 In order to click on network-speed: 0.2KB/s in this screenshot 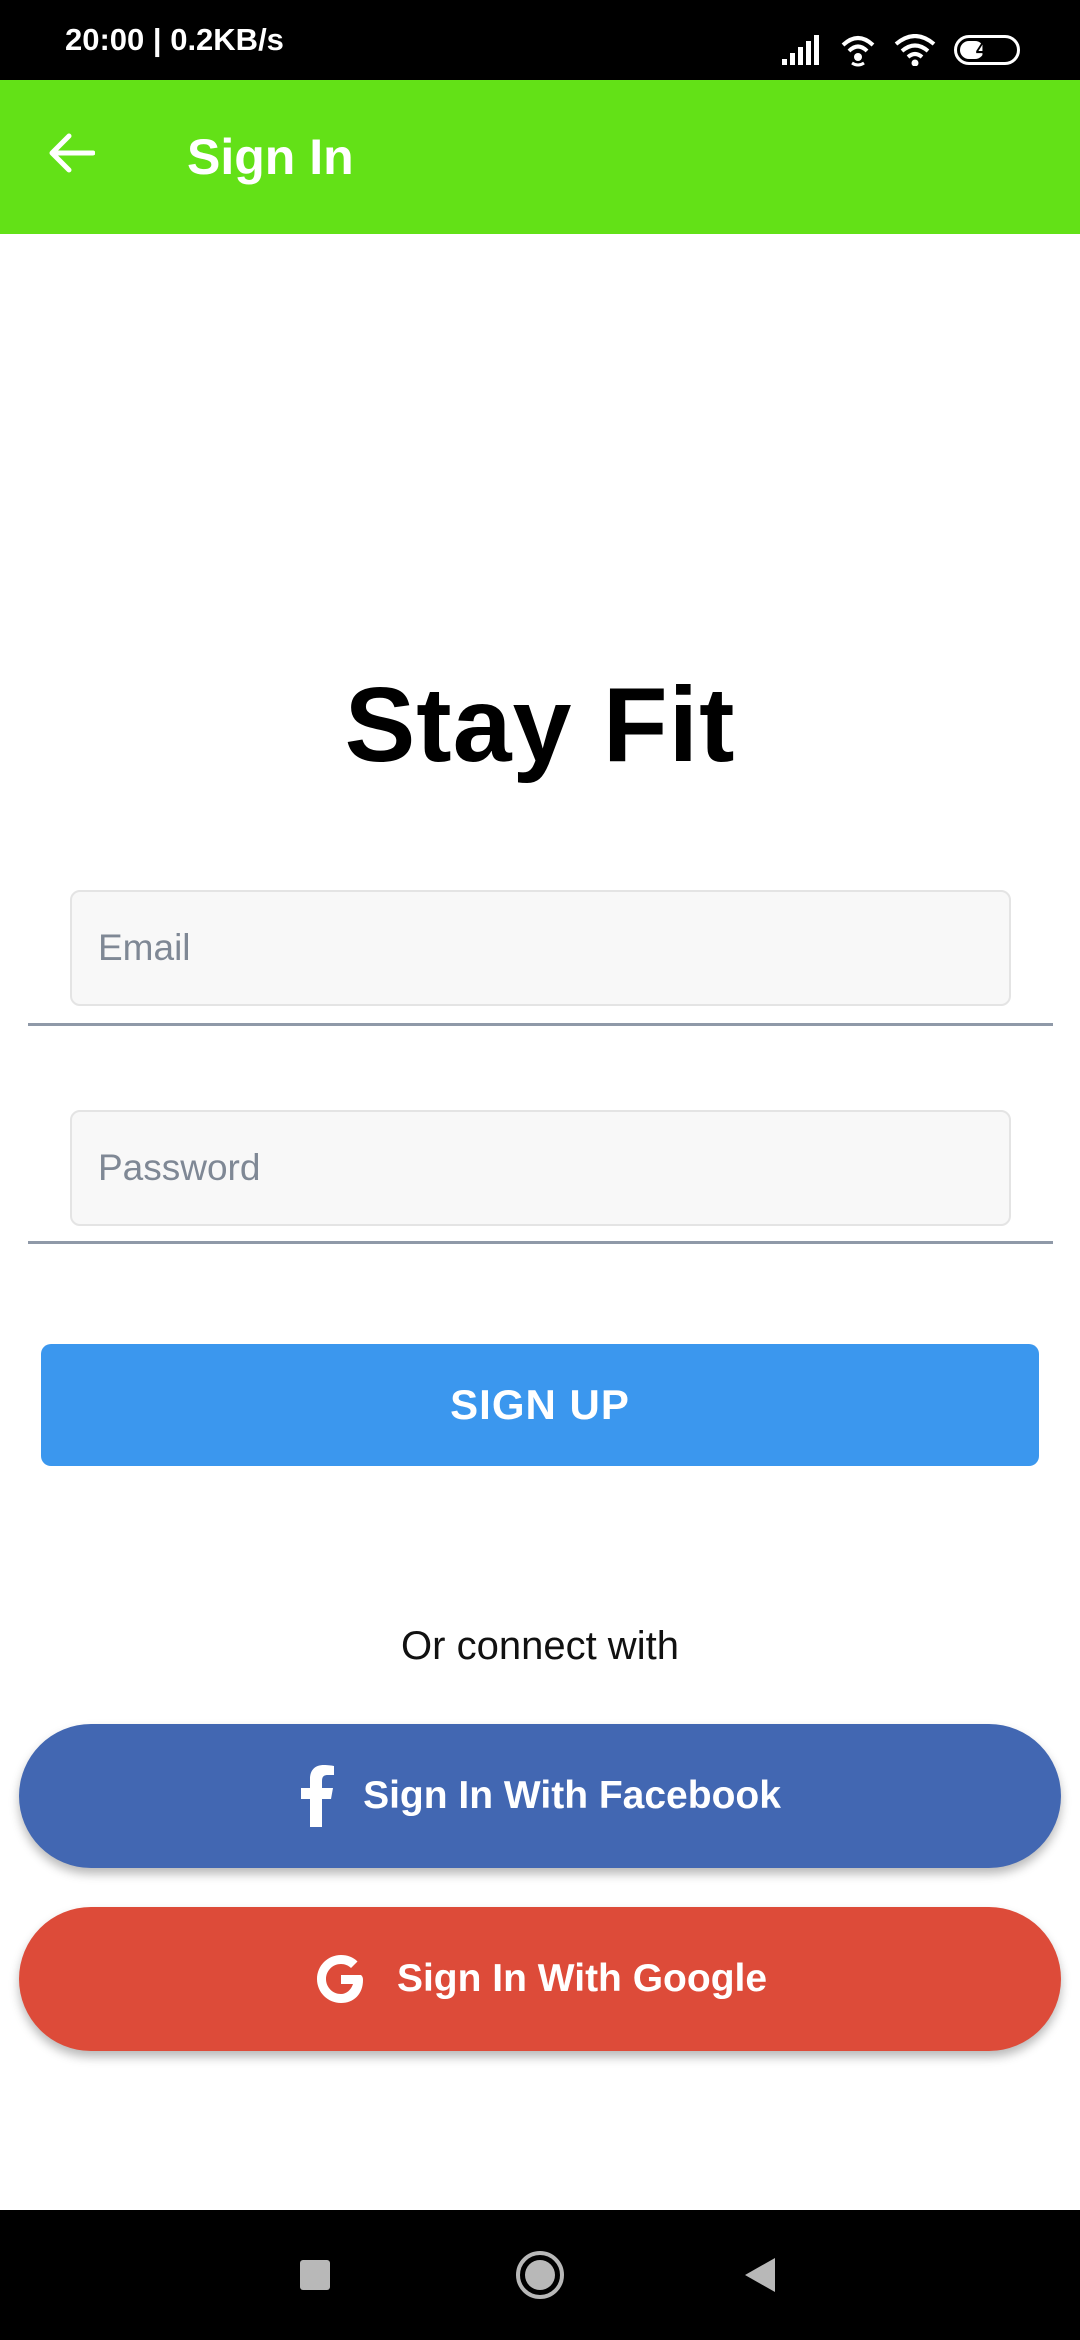, I will do `click(227, 39)`.